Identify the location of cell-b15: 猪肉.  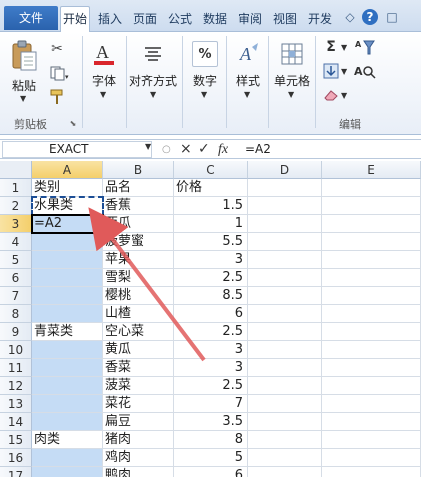
(138, 440).